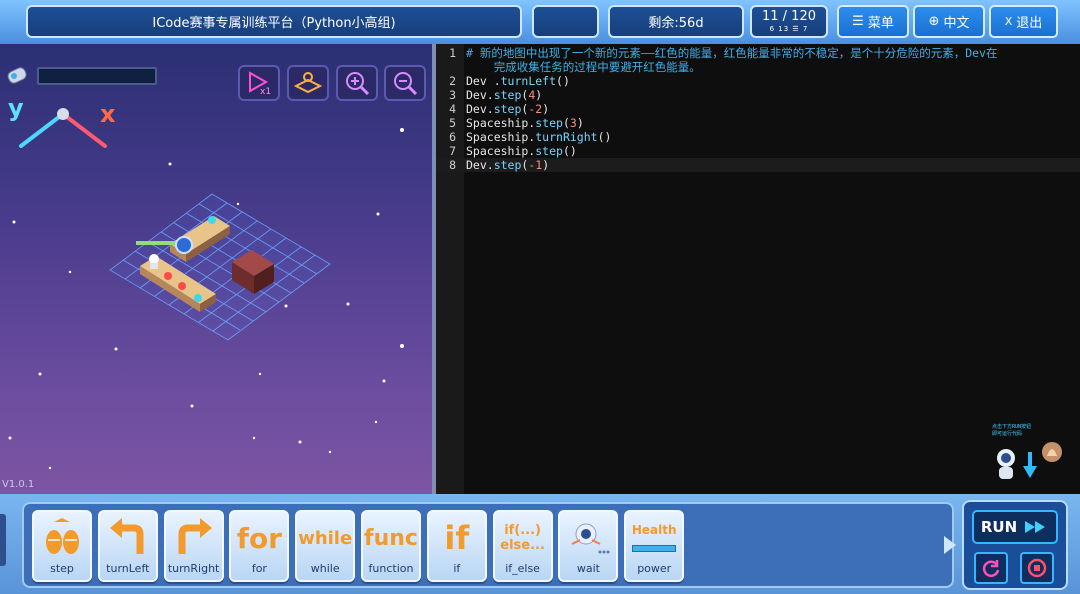  Describe the element at coordinates (676, 21) in the screenshot. I see `remaining-days-box: 剩余:56d` at that location.